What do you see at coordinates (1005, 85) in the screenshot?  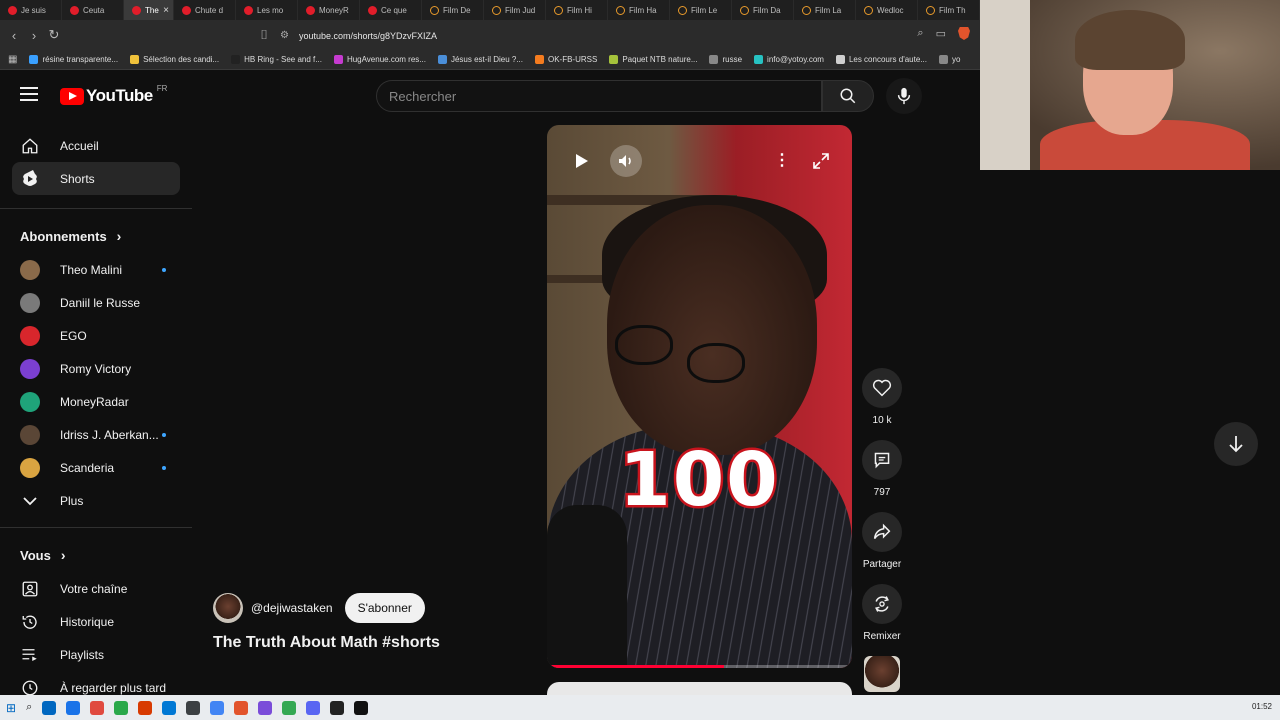 I see `webcam-door` at bounding box center [1005, 85].